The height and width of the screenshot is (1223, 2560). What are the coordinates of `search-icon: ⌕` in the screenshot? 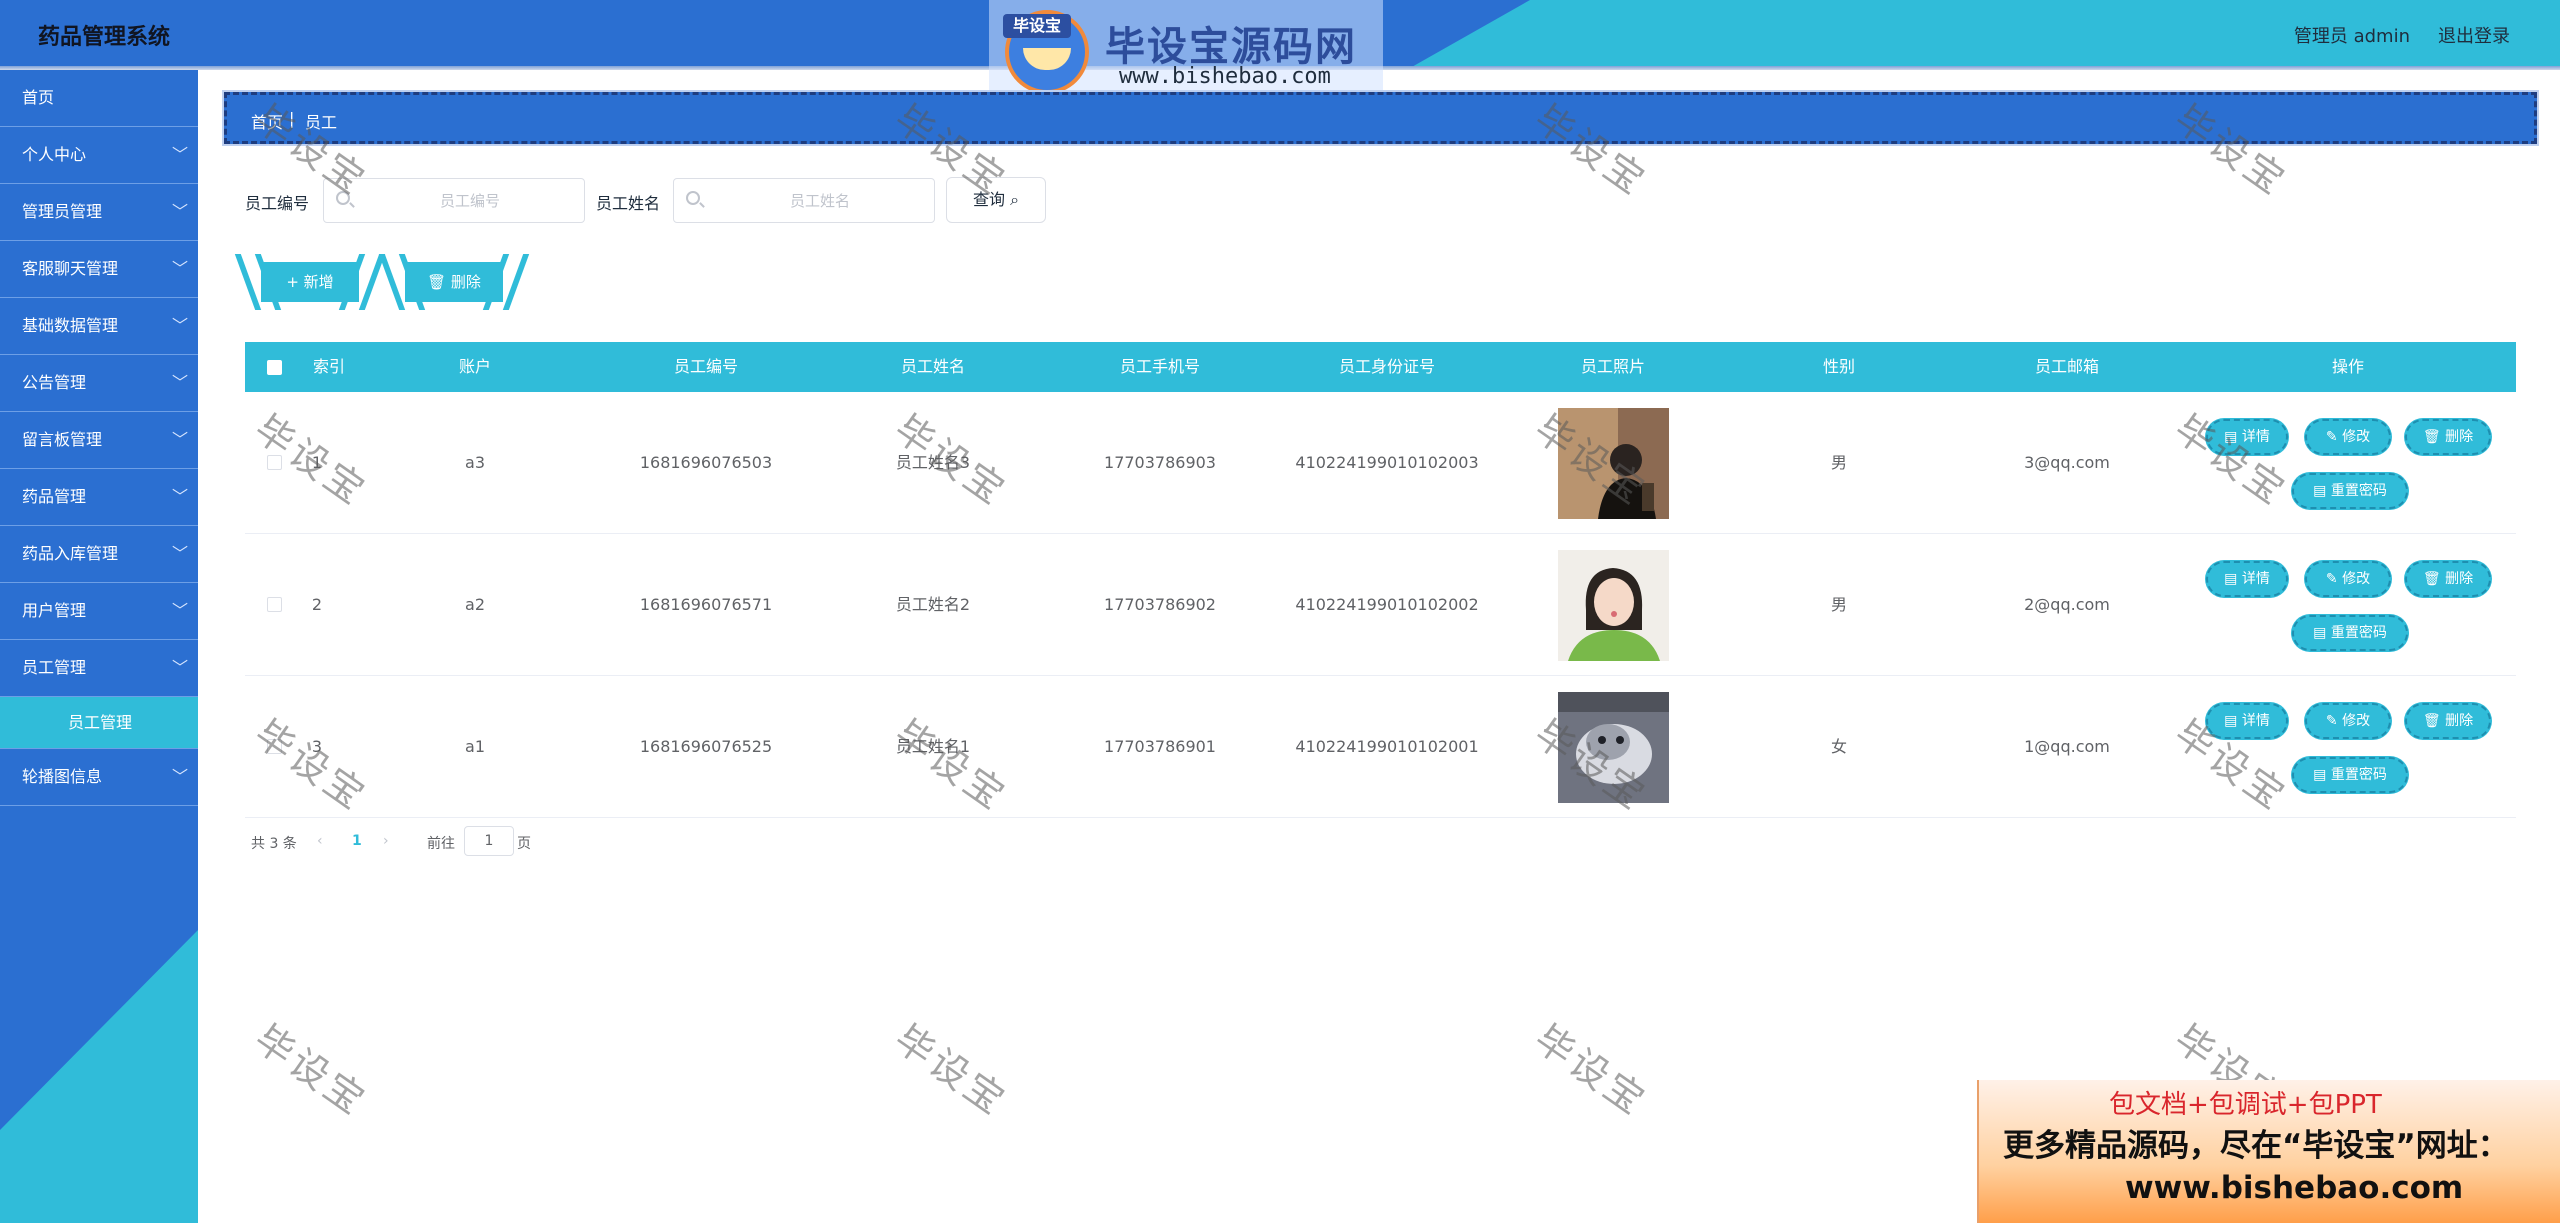 It's located at (1015, 199).